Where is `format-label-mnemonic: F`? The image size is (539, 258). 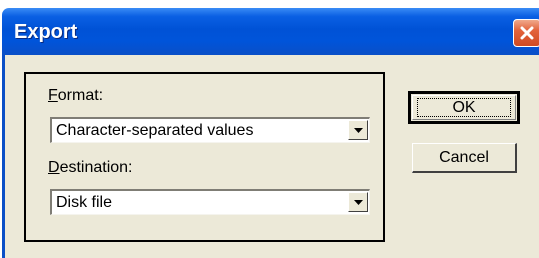
format-label-mnemonic: F is located at coordinates (53, 95).